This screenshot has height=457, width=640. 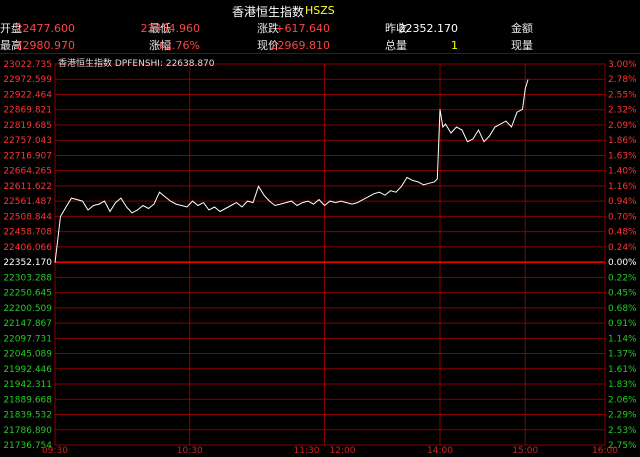 What do you see at coordinates (622, 95) in the screenshot?
I see `right-tick-label: 2.55%` at bounding box center [622, 95].